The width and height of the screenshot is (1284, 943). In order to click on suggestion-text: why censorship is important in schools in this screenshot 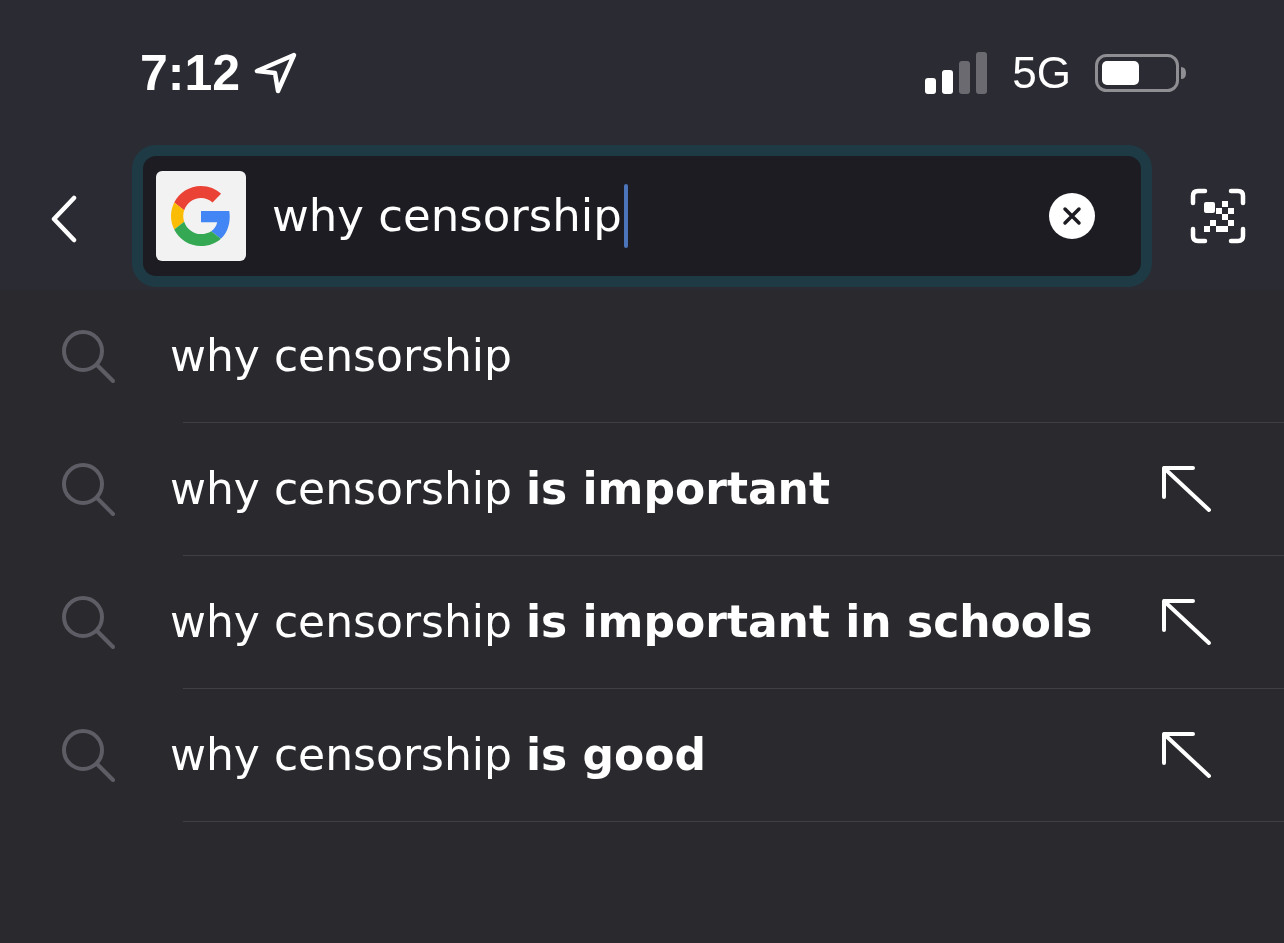, I will do `click(631, 622)`.